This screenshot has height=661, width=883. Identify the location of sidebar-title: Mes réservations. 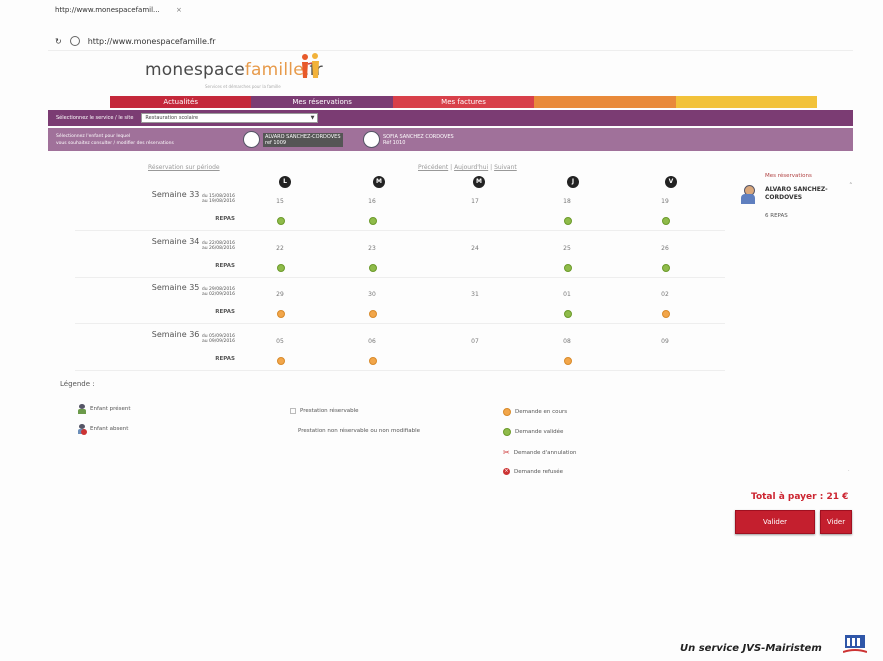
(788, 176).